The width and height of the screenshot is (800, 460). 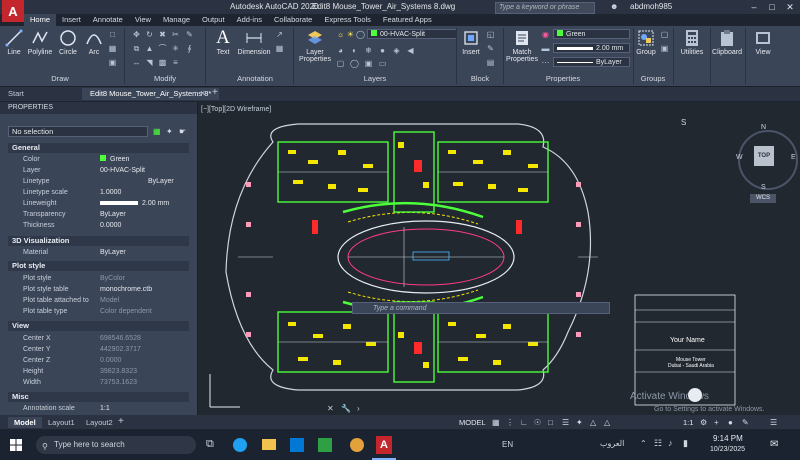 I want to click on file-explorer-icon, so click(x=269, y=444).